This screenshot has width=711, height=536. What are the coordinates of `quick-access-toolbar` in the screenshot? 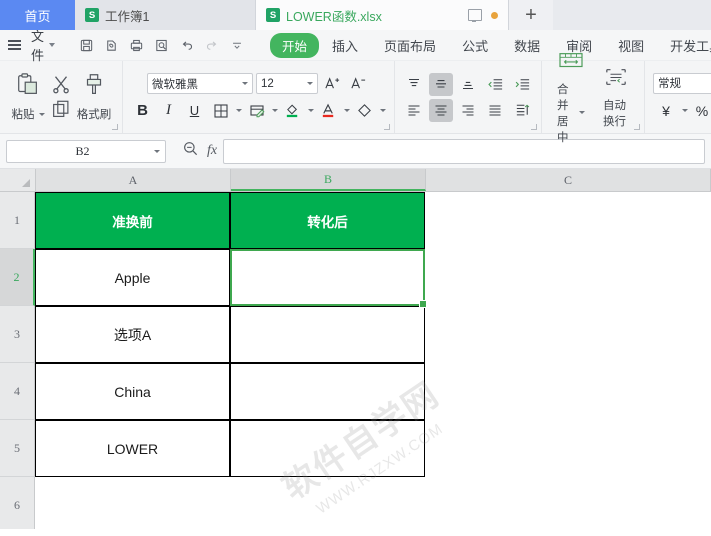 It's located at (161, 45).